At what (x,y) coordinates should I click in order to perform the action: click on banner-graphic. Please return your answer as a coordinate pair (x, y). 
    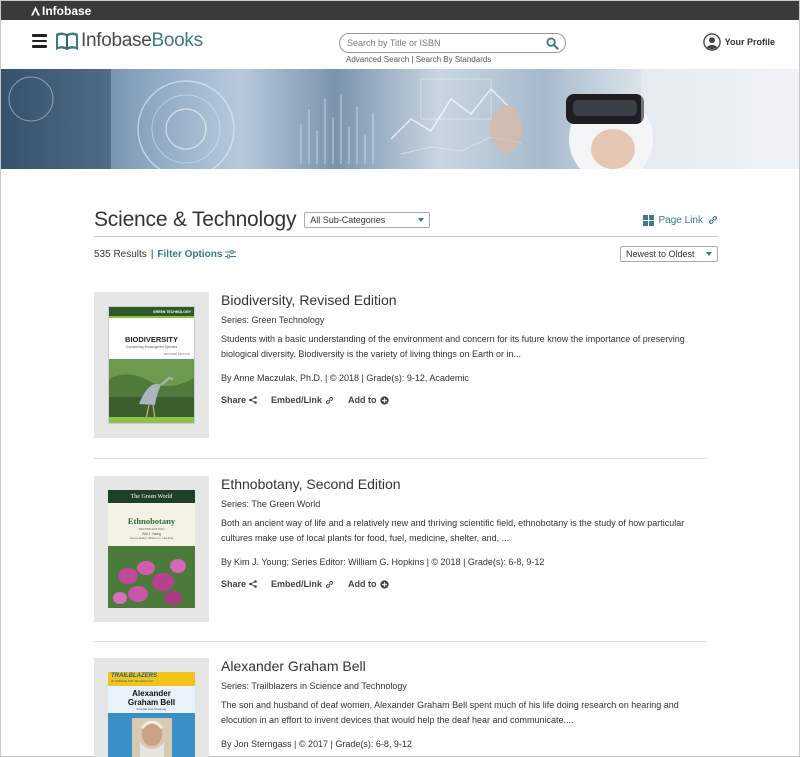
    Looking at the image, I should click on (400, 119).